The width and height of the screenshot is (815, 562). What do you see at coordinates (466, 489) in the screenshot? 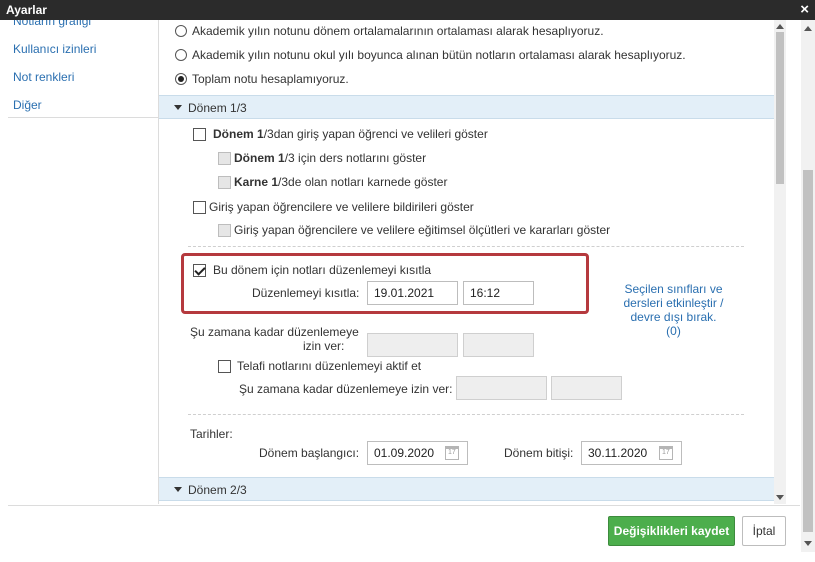
I see `term2-section-header: Dönem 2/3` at bounding box center [466, 489].